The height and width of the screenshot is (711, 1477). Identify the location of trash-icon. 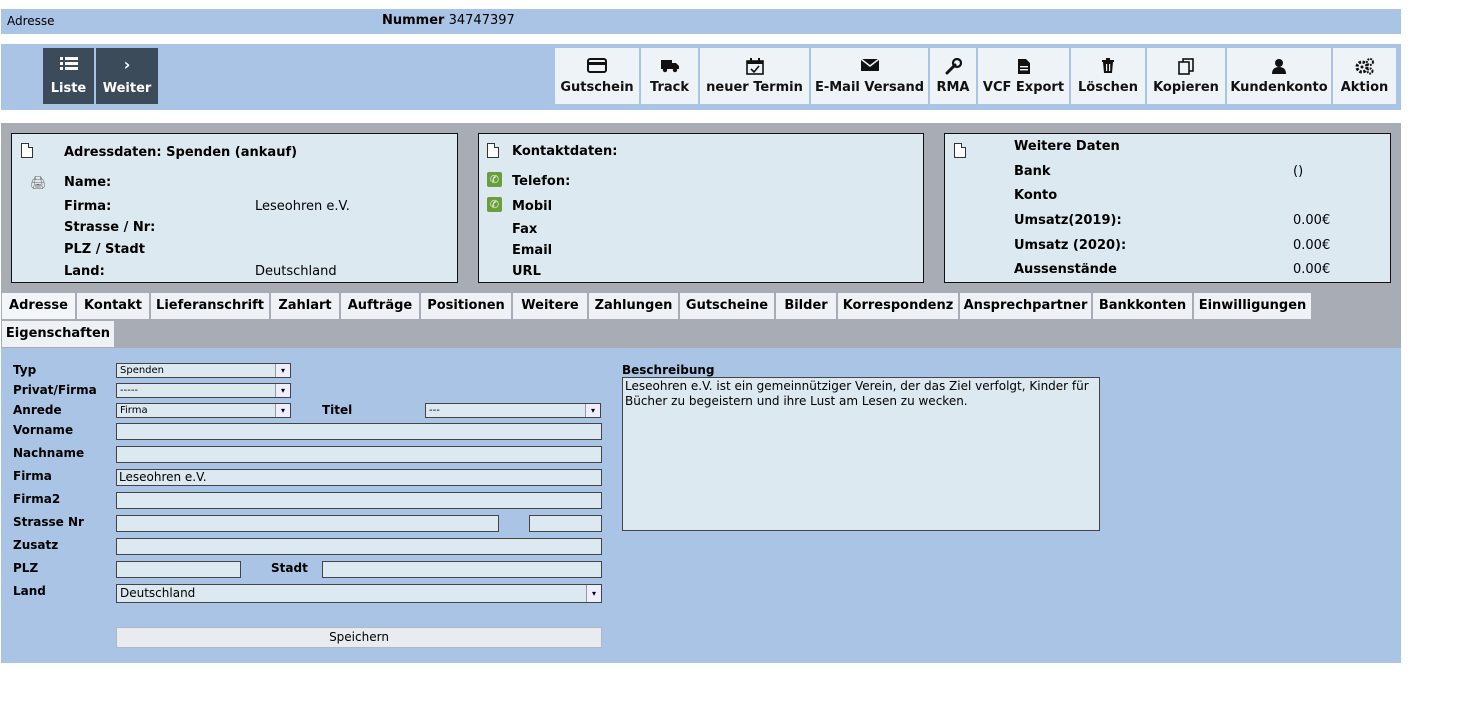
(1108, 66).